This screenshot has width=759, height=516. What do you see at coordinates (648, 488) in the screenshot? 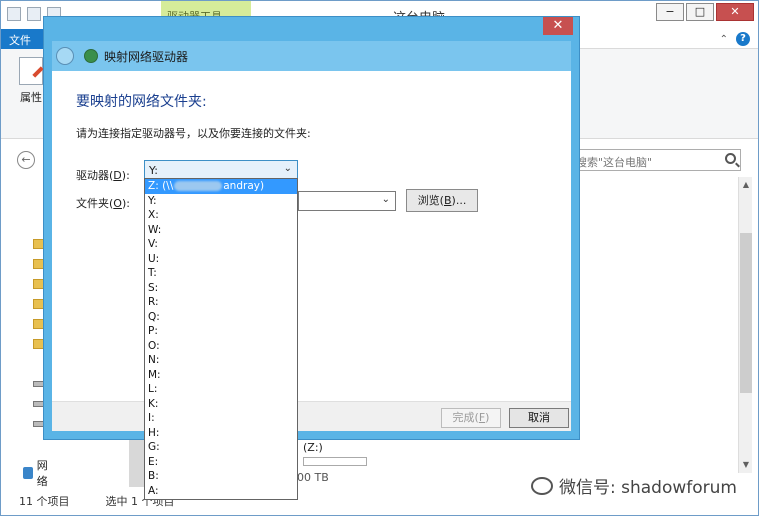
I see `watermark-text: 微信号: shadowforum` at bounding box center [648, 488].